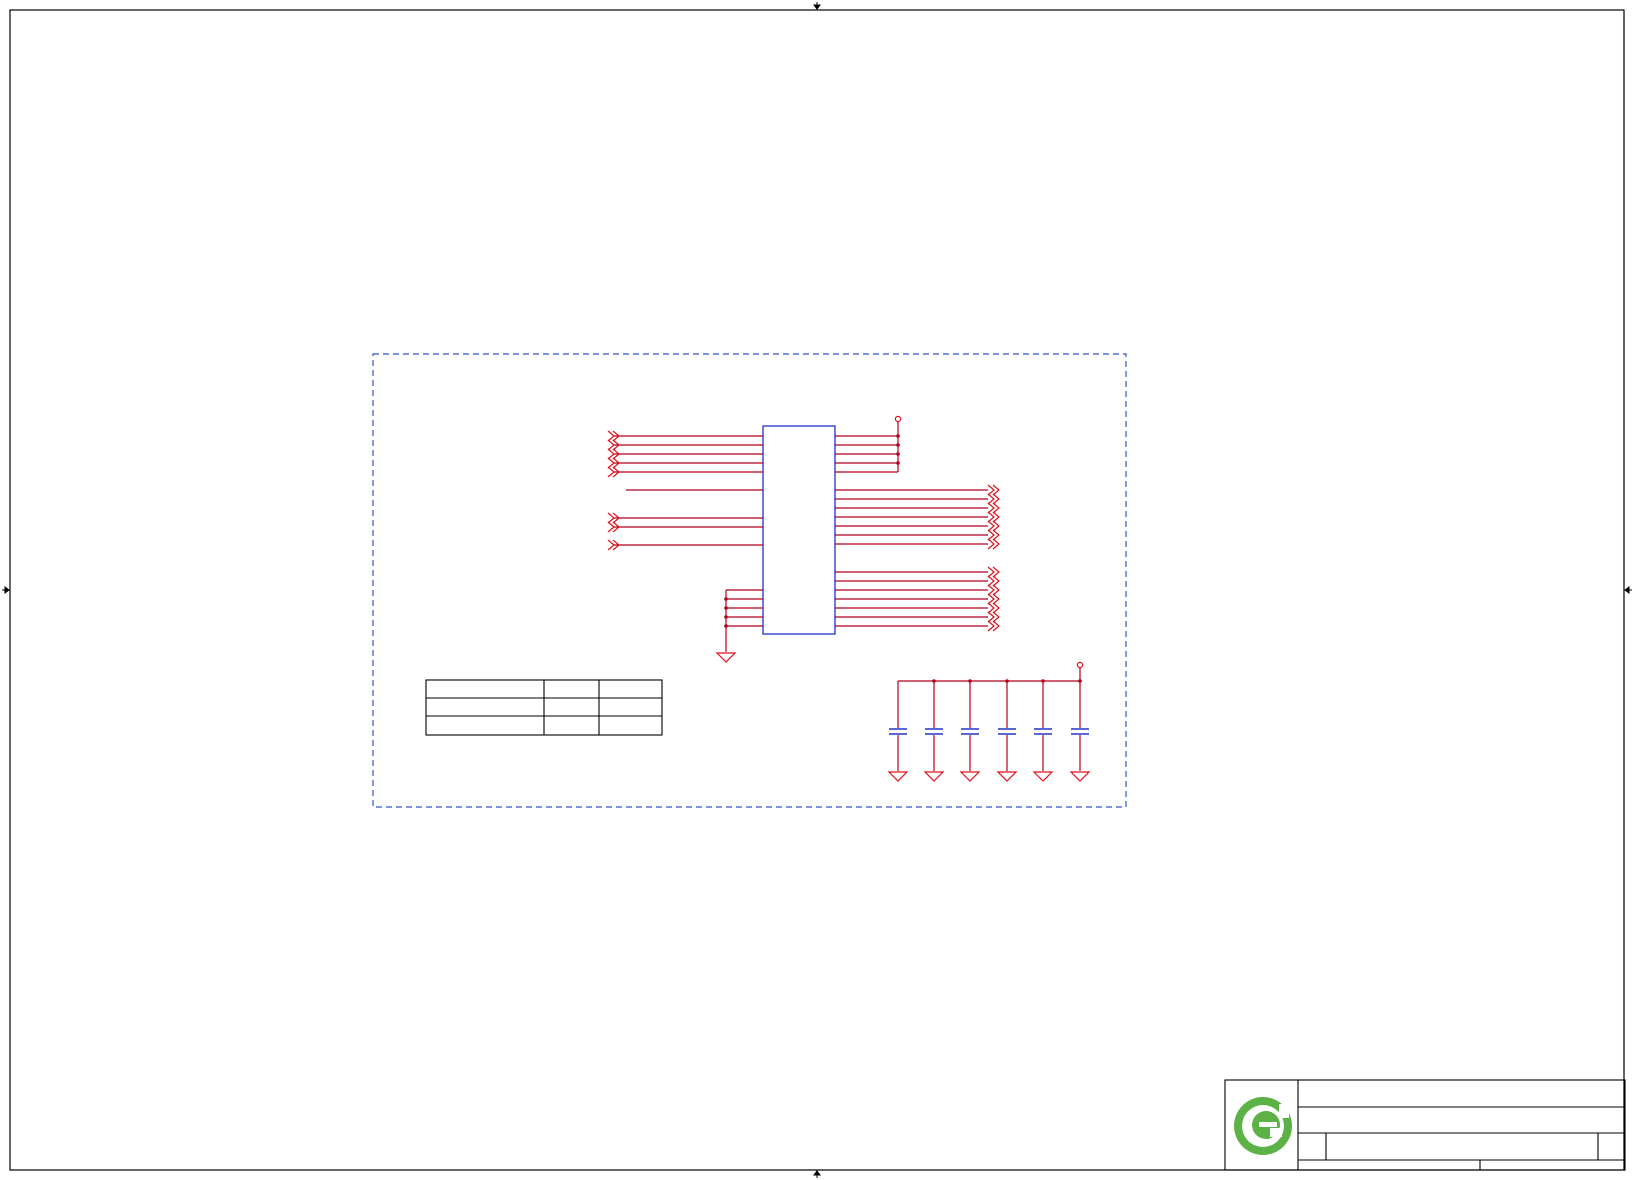 This screenshot has width=1634, height=1180. What do you see at coordinates (1080, 665) in the screenshot?
I see `decoupling-power-port` at bounding box center [1080, 665].